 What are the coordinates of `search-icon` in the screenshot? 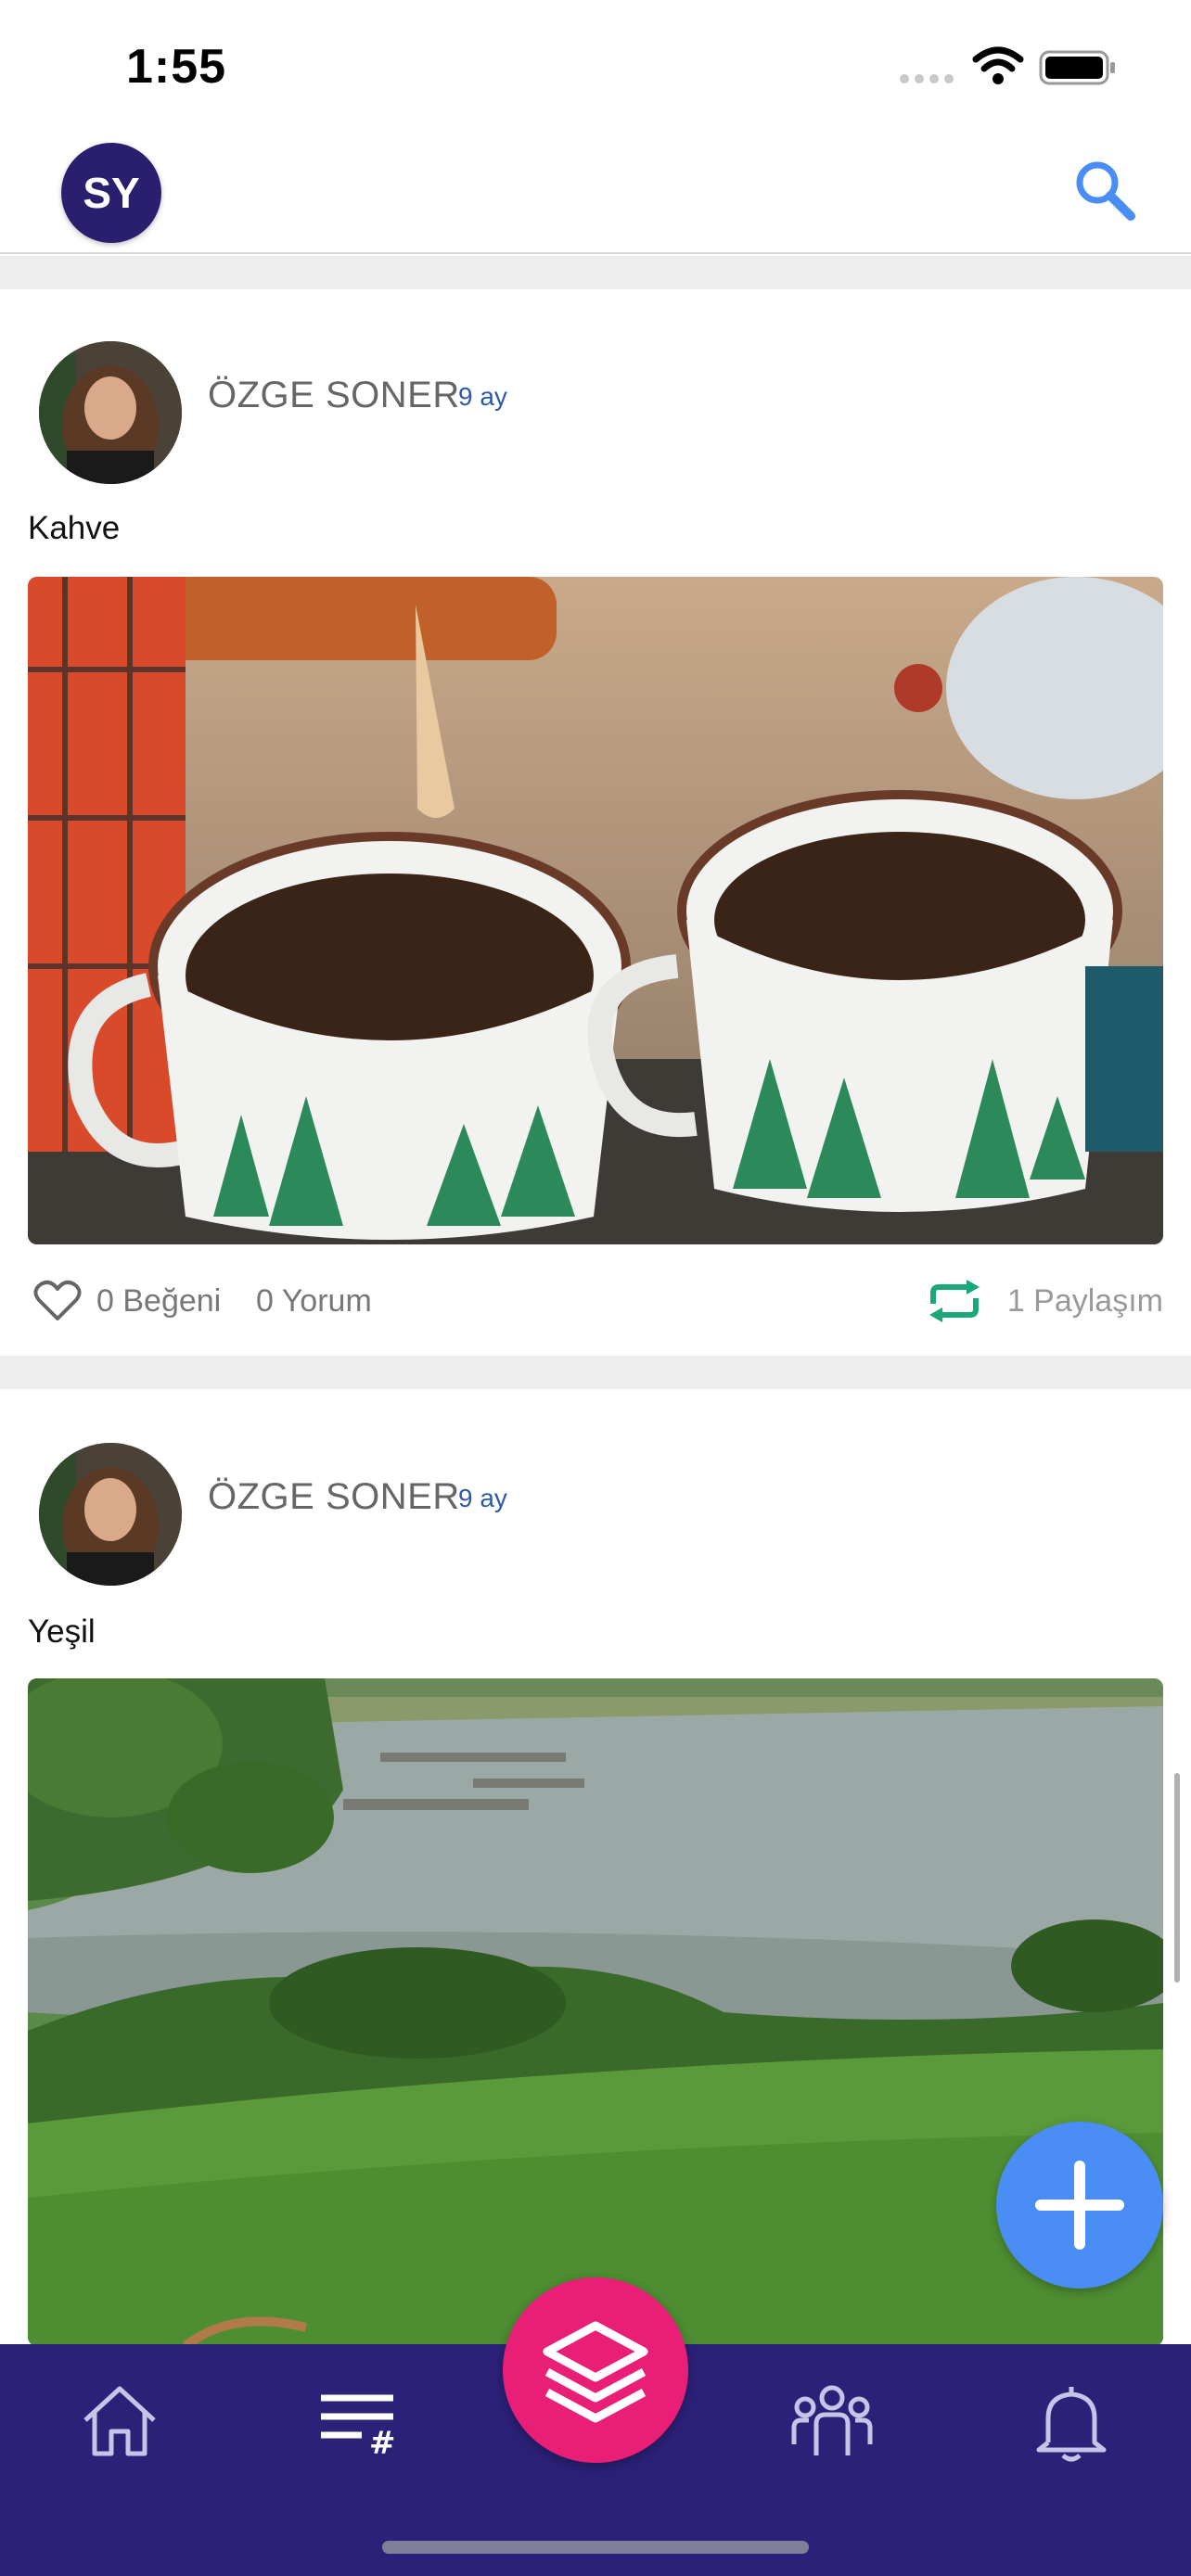 It's located at (1104, 191).